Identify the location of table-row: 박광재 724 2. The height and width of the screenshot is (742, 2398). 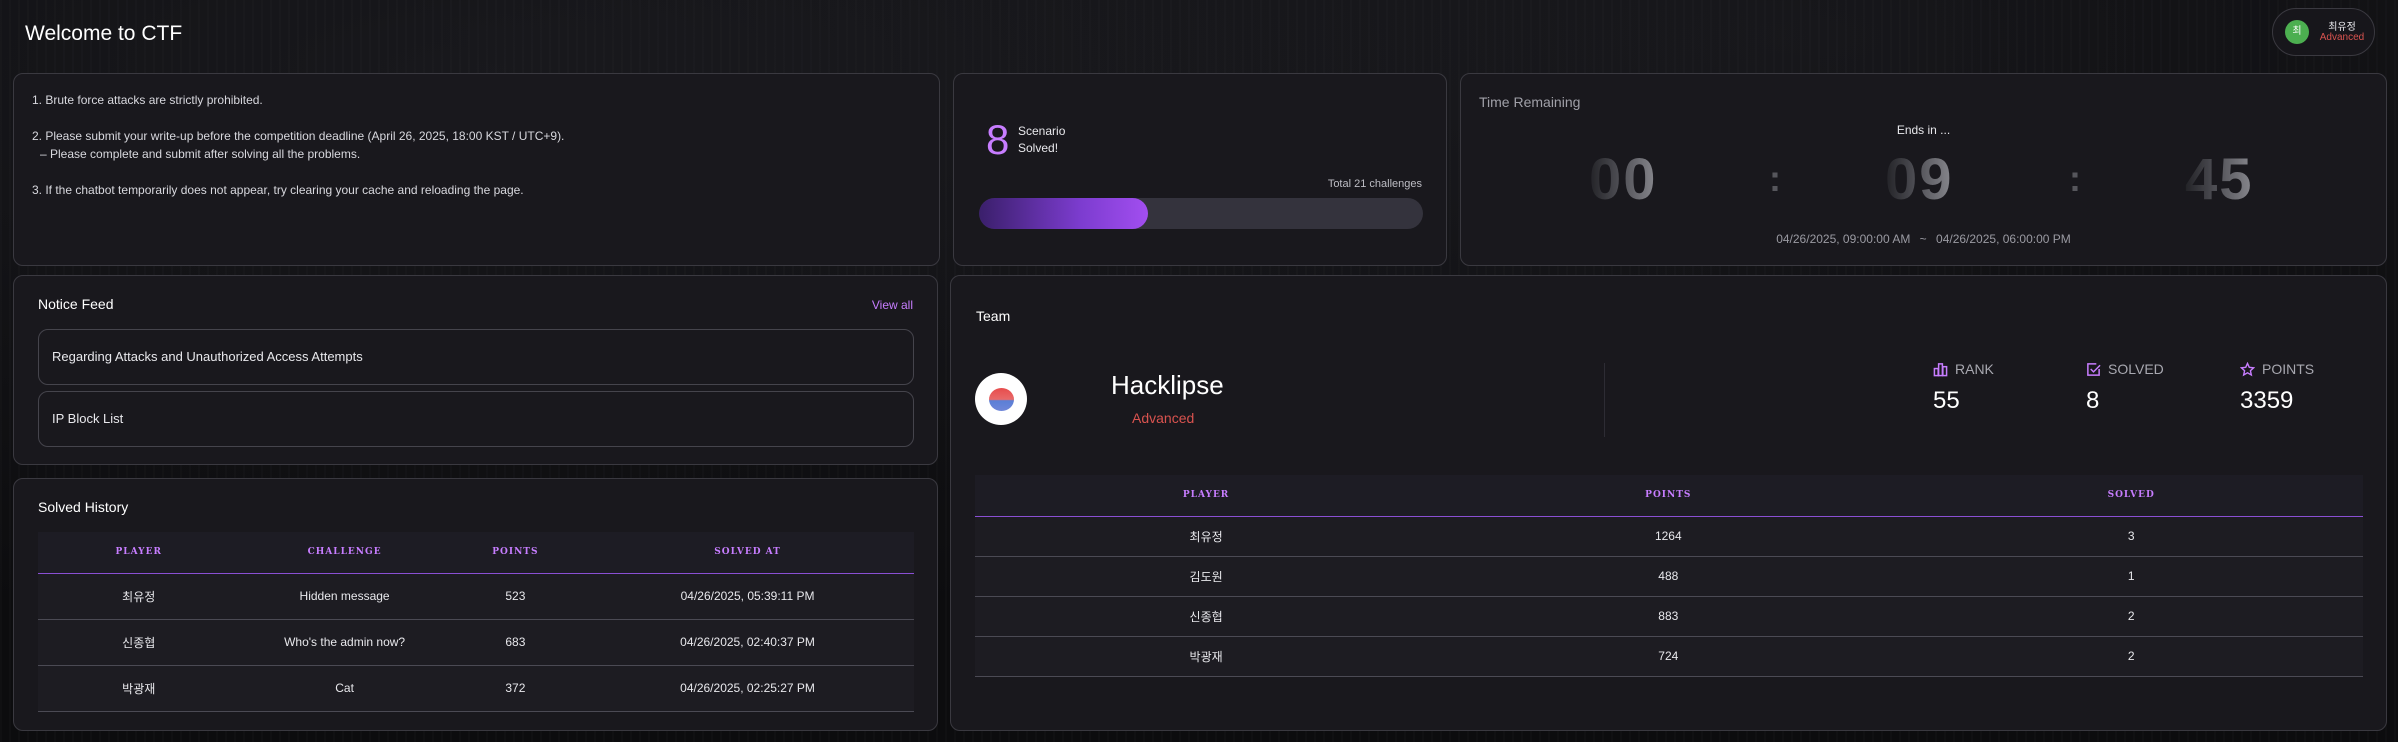
(1669, 656).